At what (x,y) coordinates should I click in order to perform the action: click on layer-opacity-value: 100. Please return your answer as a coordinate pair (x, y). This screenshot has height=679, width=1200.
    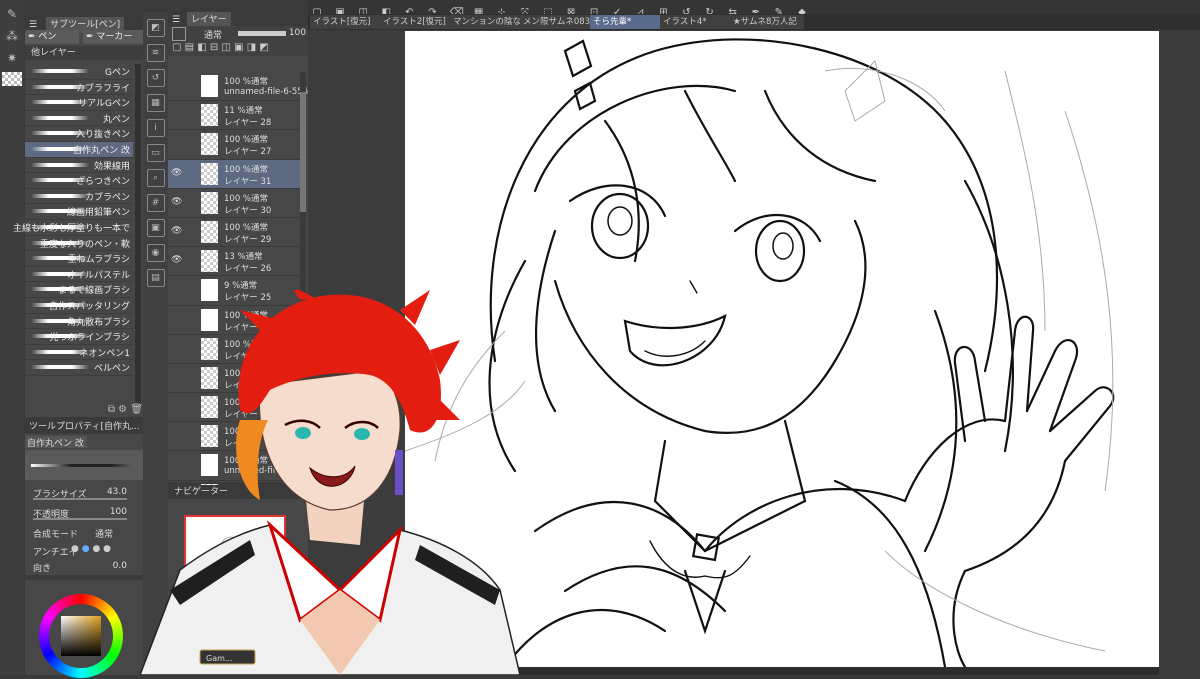
    Looking at the image, I should click on (297, 33).